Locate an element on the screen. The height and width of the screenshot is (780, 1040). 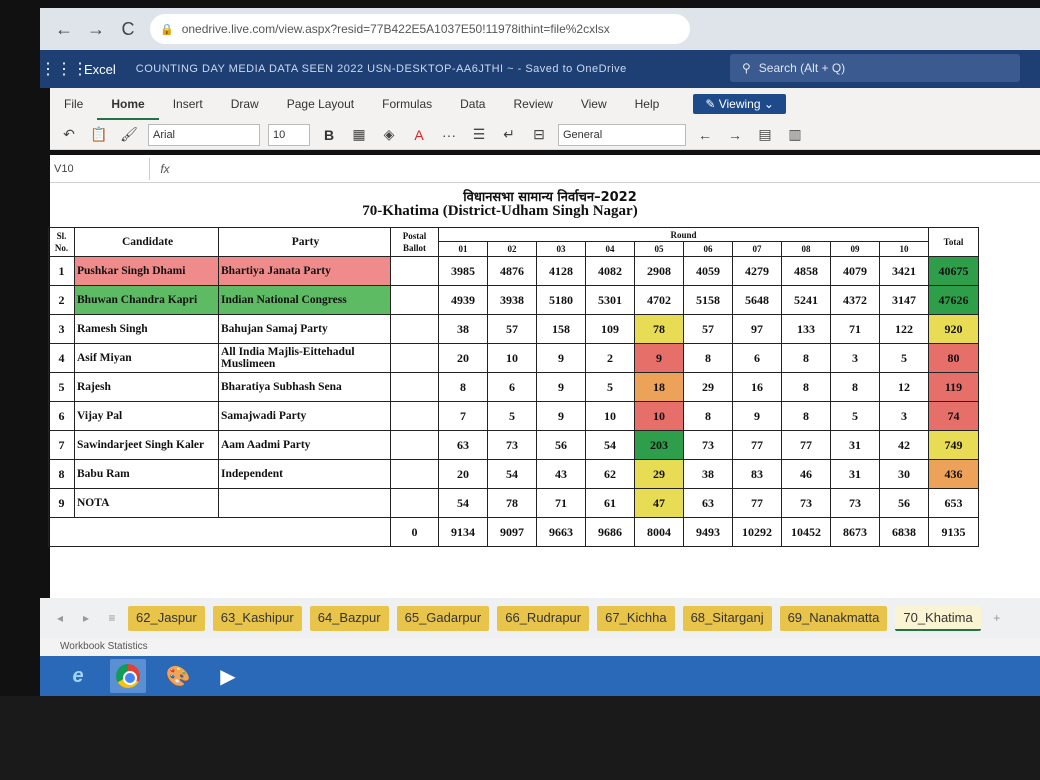
header-round: Round is located at coordinates (683, 234).